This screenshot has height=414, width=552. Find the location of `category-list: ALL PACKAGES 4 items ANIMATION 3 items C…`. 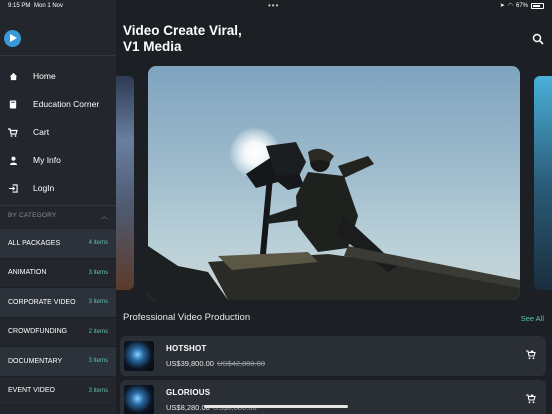

category-list: ALL PACKAGES 4 items ANIMATION 3 items C… is located at coordinates (58, 317).